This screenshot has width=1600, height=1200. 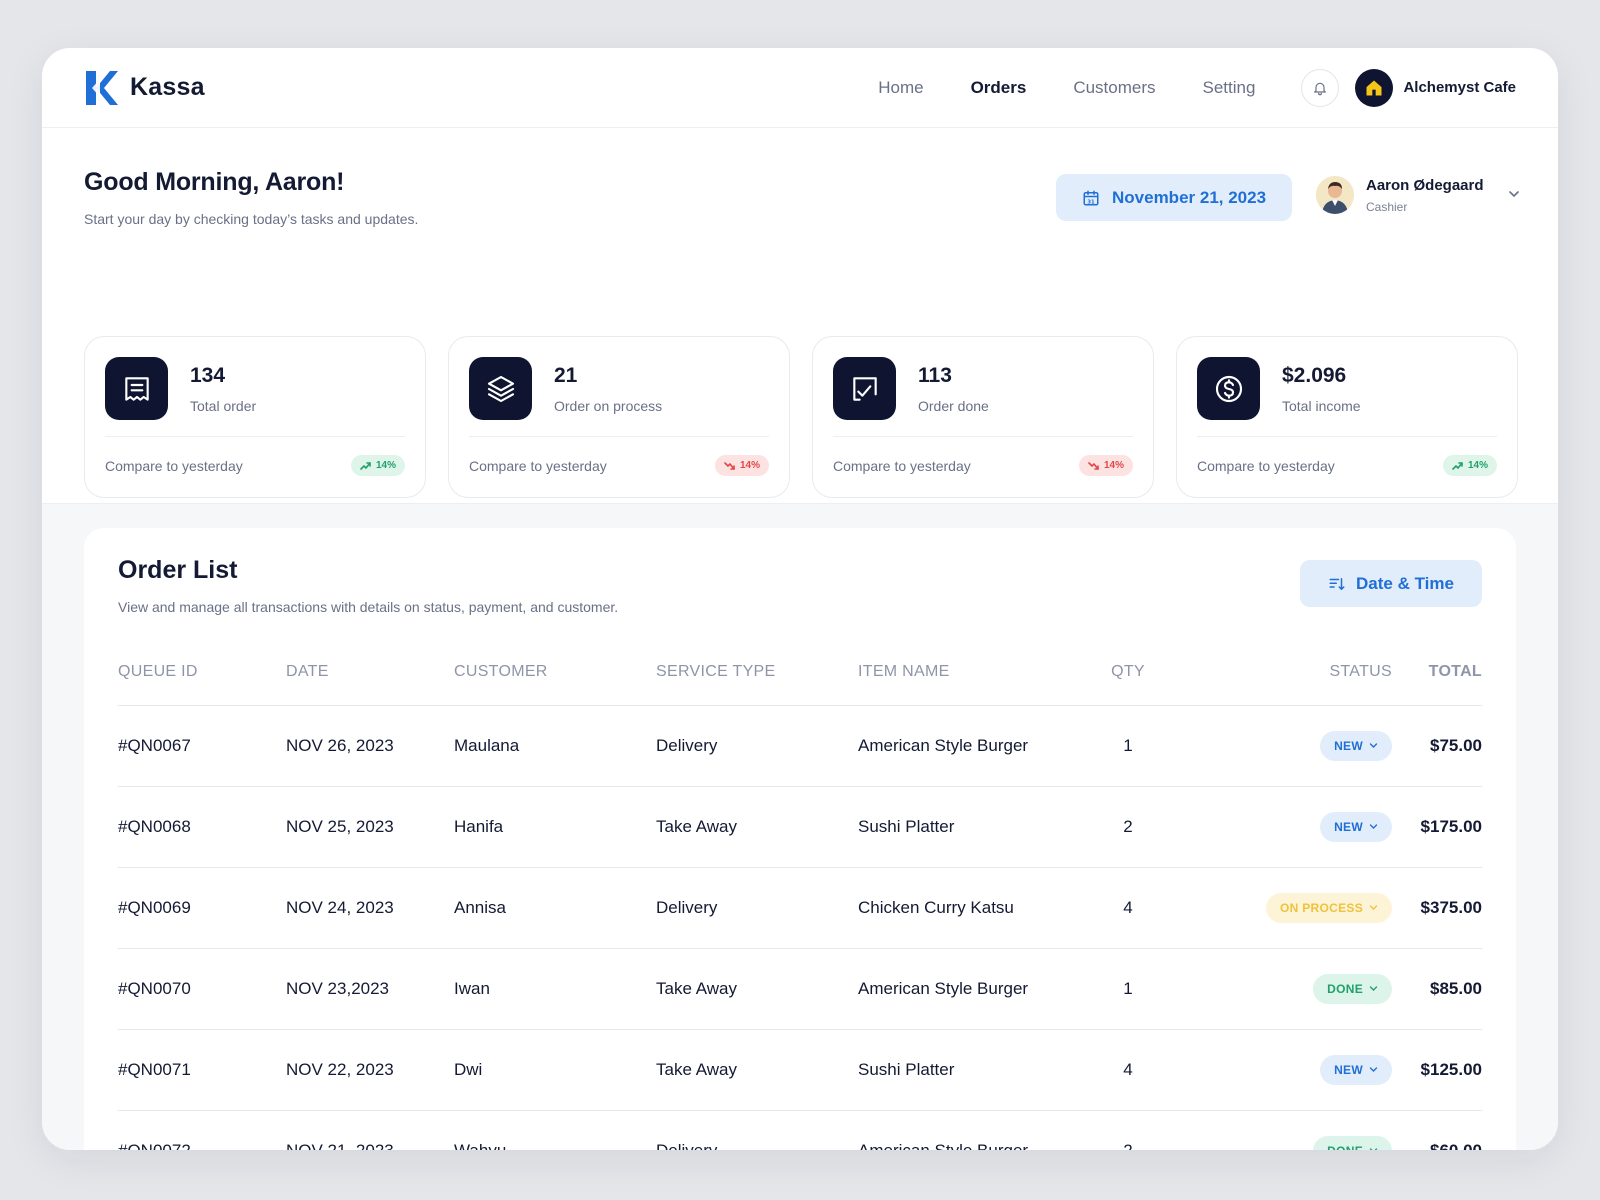 I want to click on column-header-service-type: SERVICE TYPE, so click(x=757, y=672).